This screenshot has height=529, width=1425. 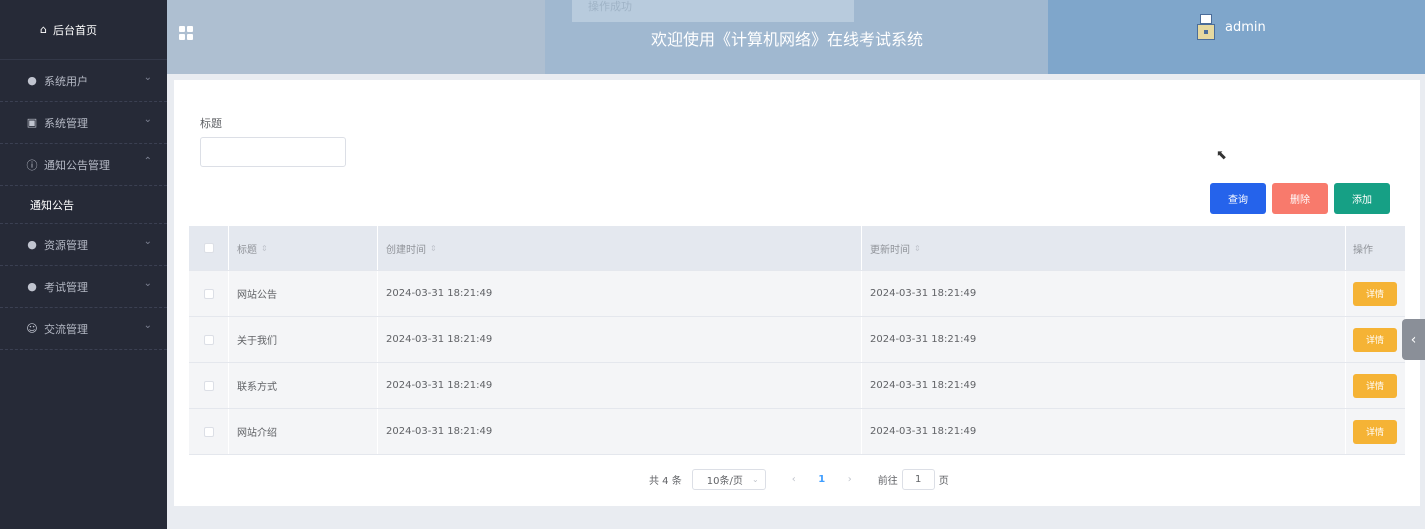 What do you see at coordinates (728, 479) in the screenshot?
I see `page-size-select: 10条/页 ⌄` at bounding box center [728, 479].